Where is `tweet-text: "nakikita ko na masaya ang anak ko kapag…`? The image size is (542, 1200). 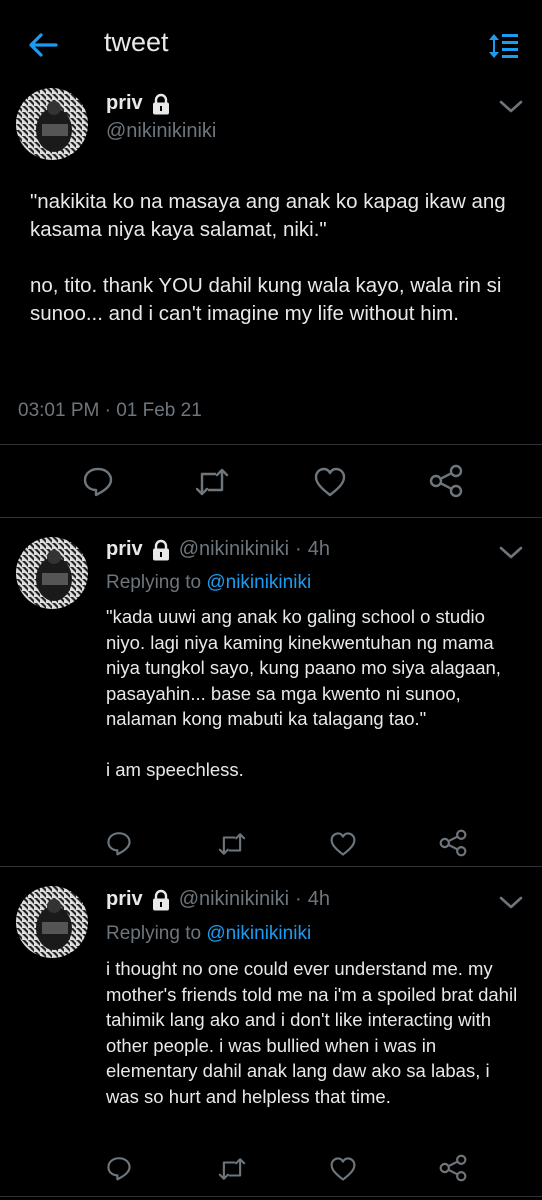 tweet-text: "nakikita ko na masaya ang anak ko kapag… is located at coordinates (268, 257).